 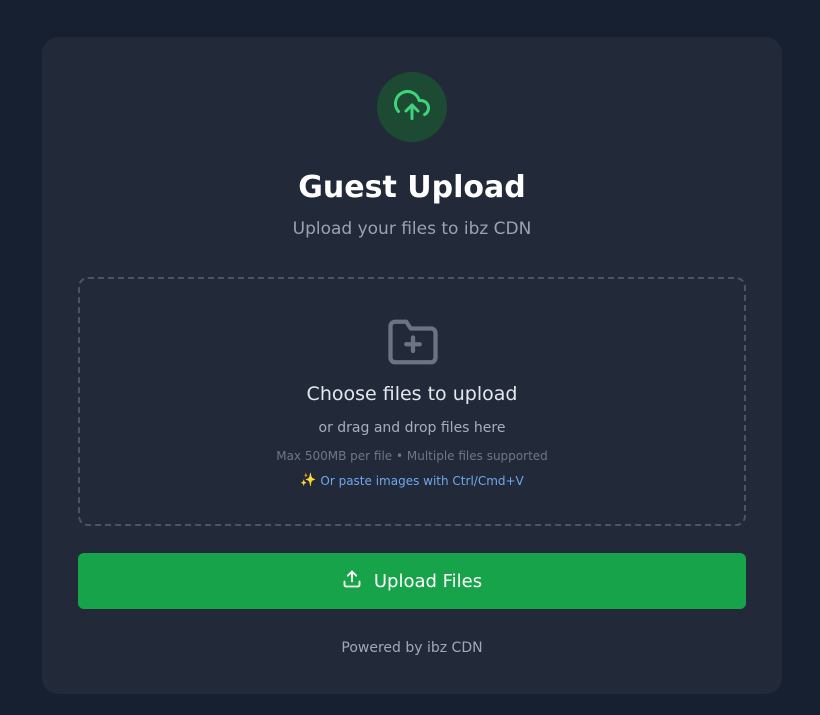 What do you see at coordinates (352, 581) in the screenshot?
I see `upload-icon` at bounding box center [352, 581].